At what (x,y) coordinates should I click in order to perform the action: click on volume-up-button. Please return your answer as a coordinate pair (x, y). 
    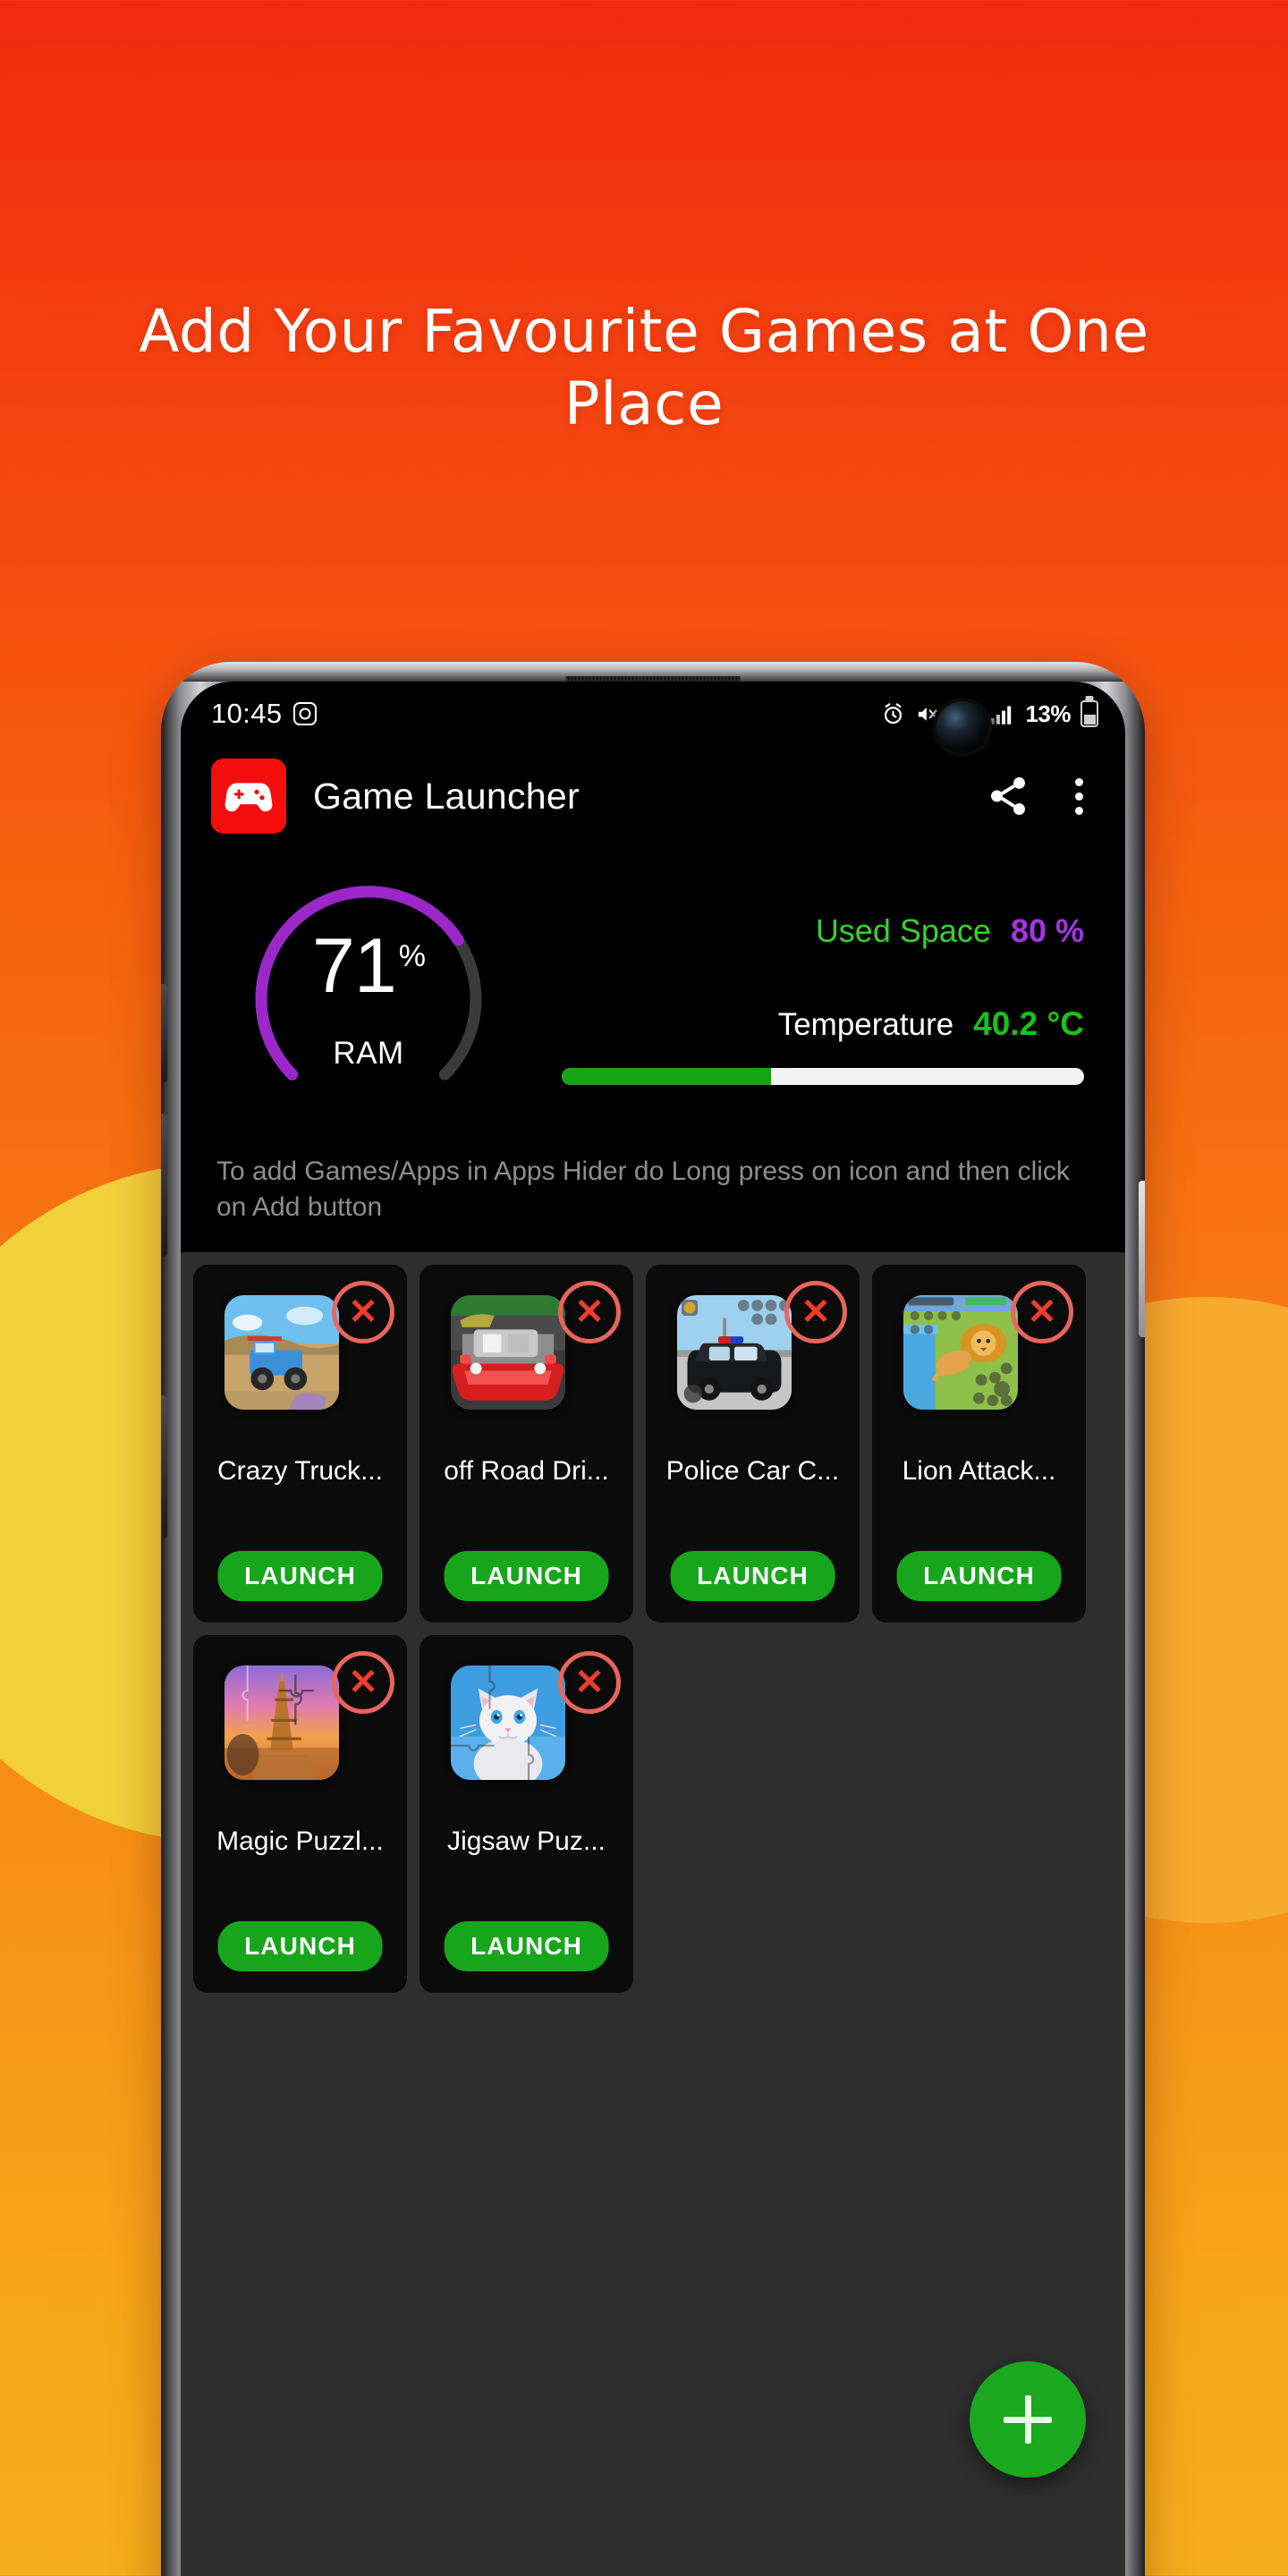
    Looking at the image, I should click on (164, 1033).